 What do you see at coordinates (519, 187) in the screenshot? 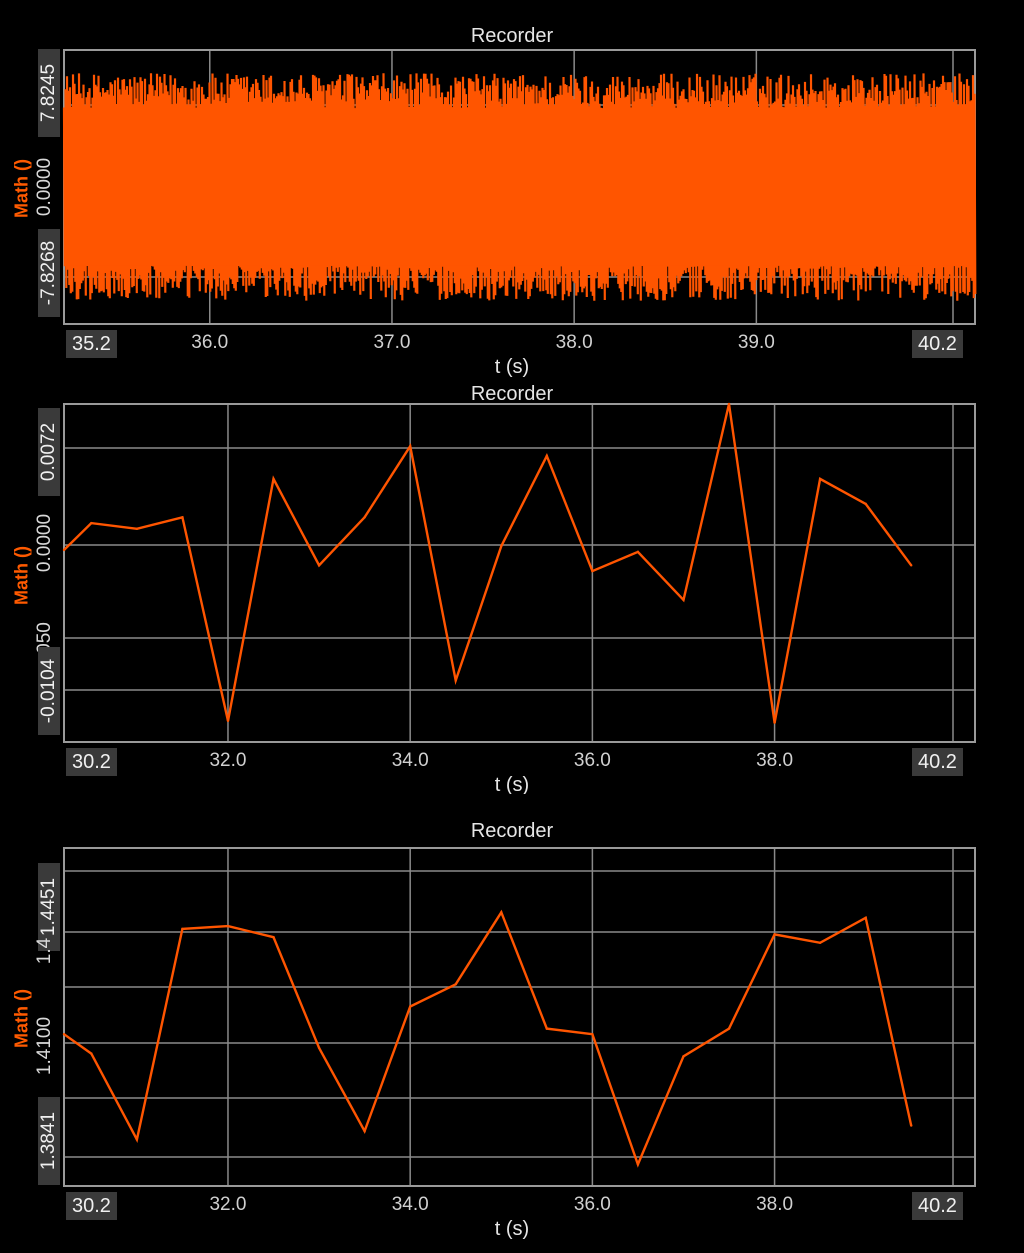
I see `series-noise-band` at bounding box center [519, 187].